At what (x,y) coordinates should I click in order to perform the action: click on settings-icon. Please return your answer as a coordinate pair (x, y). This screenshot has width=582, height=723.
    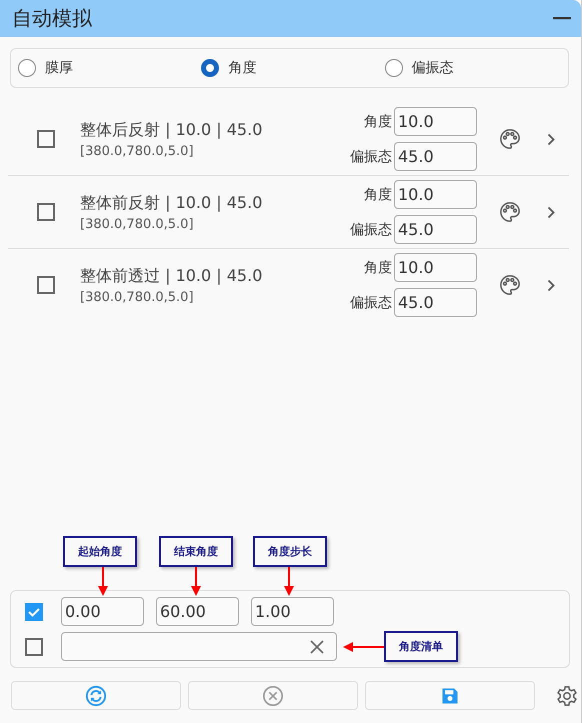
    Looking at the image, I should click on (567, 695).